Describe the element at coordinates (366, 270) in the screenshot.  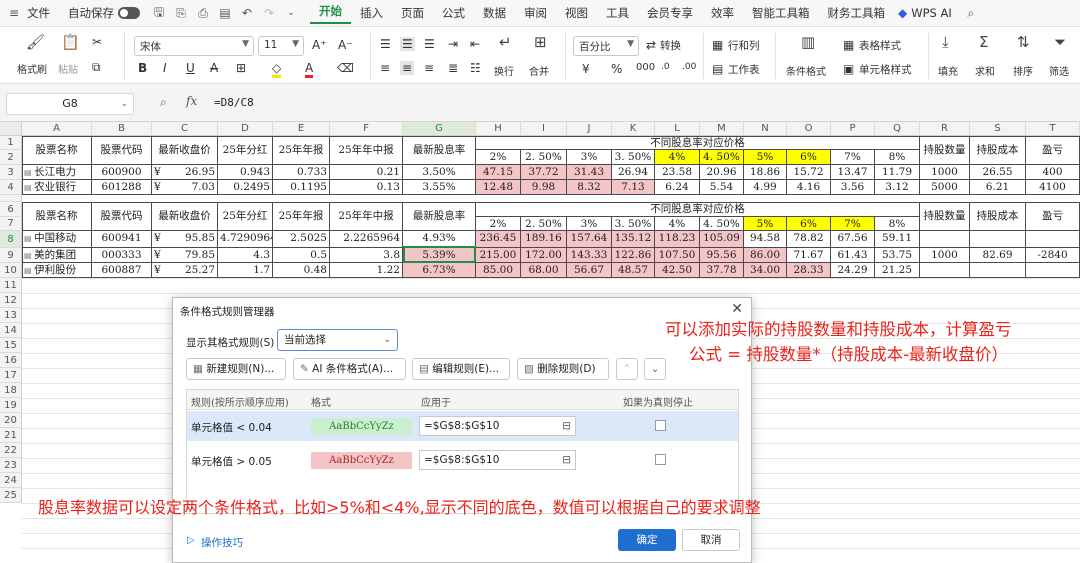
I see `mid-report-cell: 1.22` at that location.